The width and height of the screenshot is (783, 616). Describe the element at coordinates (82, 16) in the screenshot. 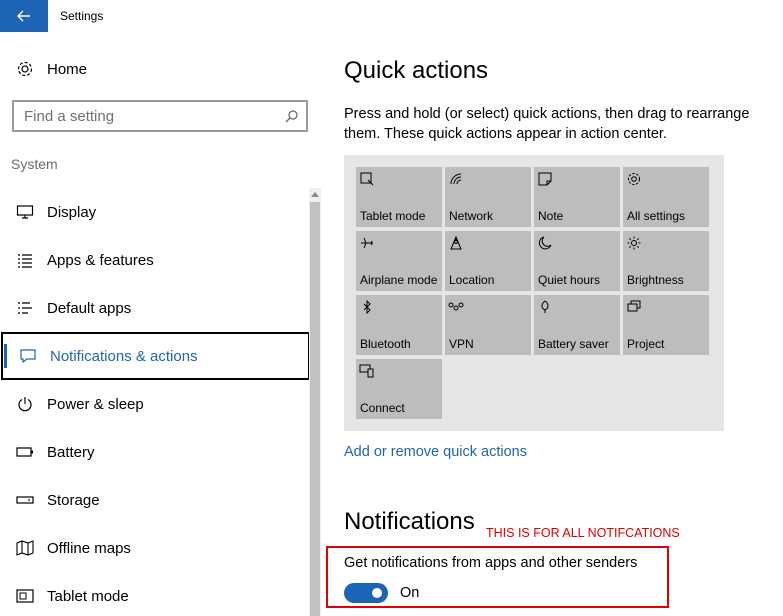

I see `window-title: Settings` at that location.